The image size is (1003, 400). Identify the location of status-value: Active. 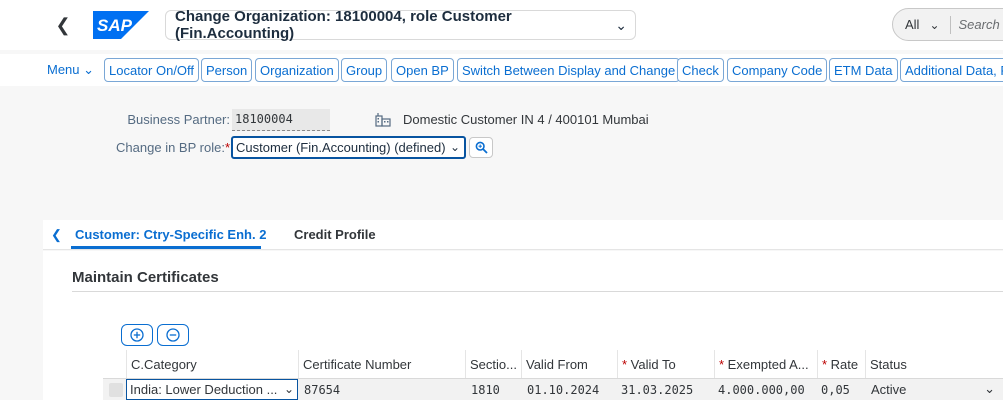
(889, 389).